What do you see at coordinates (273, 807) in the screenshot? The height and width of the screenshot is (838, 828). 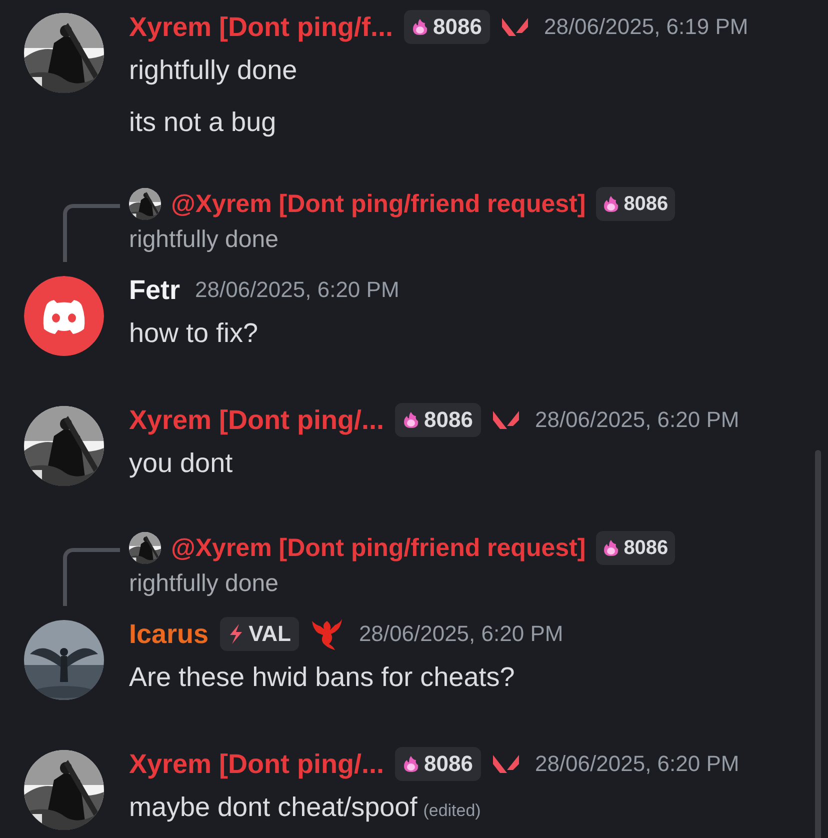 I see `message-text: maybe dont cheat/spoof` at bounding box center [273, 807].